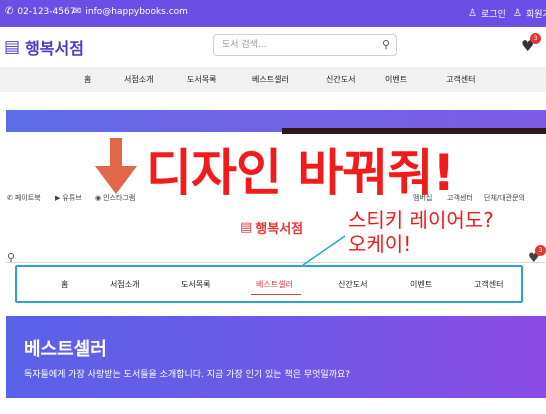  I want to click on site-logo: ▤ 행복서점, so click(44, 47).